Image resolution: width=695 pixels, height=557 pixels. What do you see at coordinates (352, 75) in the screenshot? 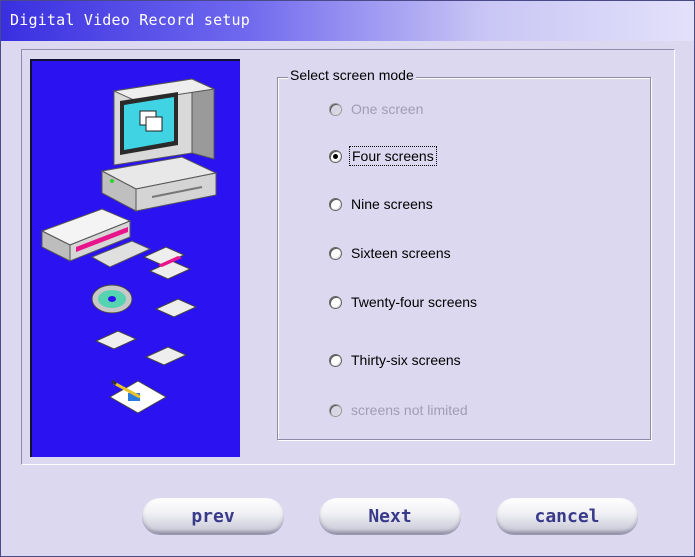
I see `group-legend: Select screen mode` at bounding box center [352, 75].